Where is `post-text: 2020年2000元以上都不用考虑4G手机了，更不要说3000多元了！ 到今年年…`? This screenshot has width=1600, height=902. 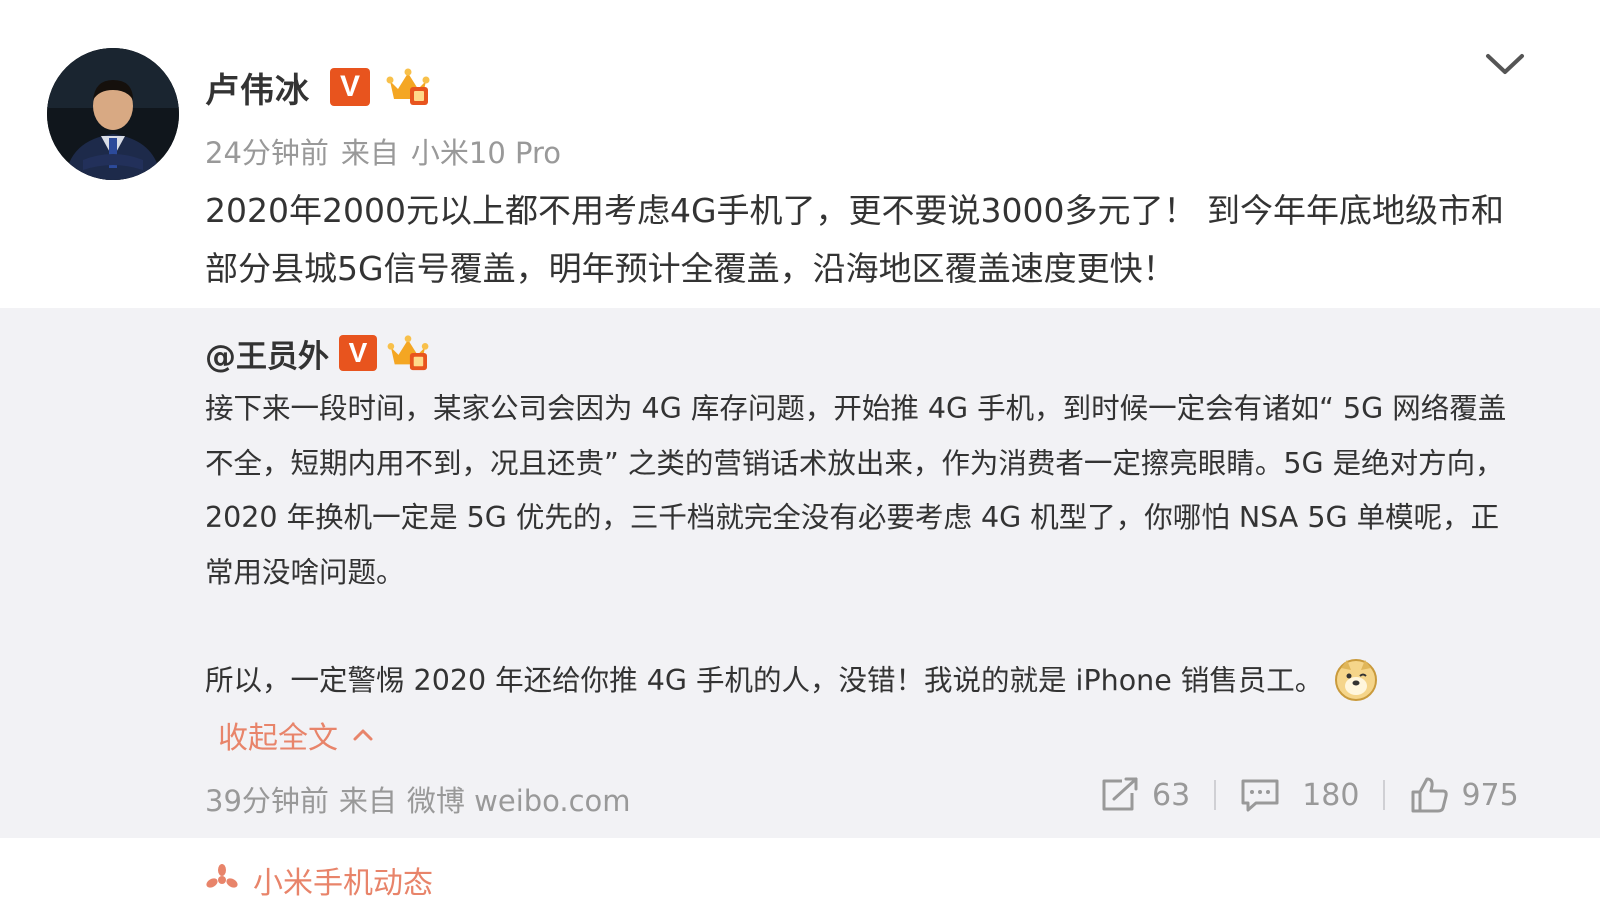 post-text: 2020年2000元以上都不用考虑4G手机了，更不要说3000多元了！ 到今年年… is located at coordinates (855, 239).